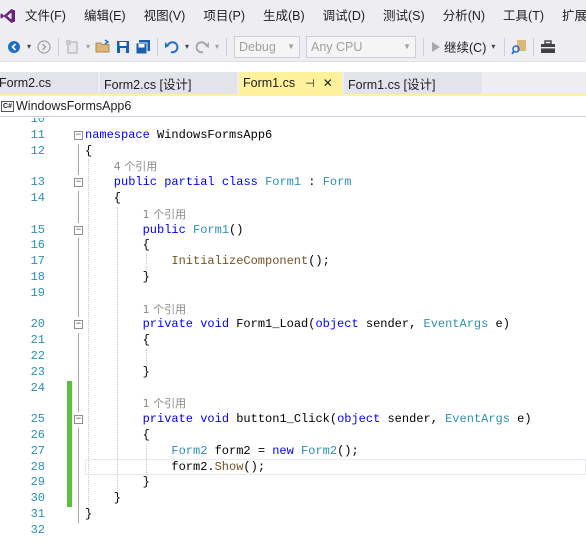 This screenshot has width=586, height=554. I want to click on toolbox-icon, so click(548, 47).